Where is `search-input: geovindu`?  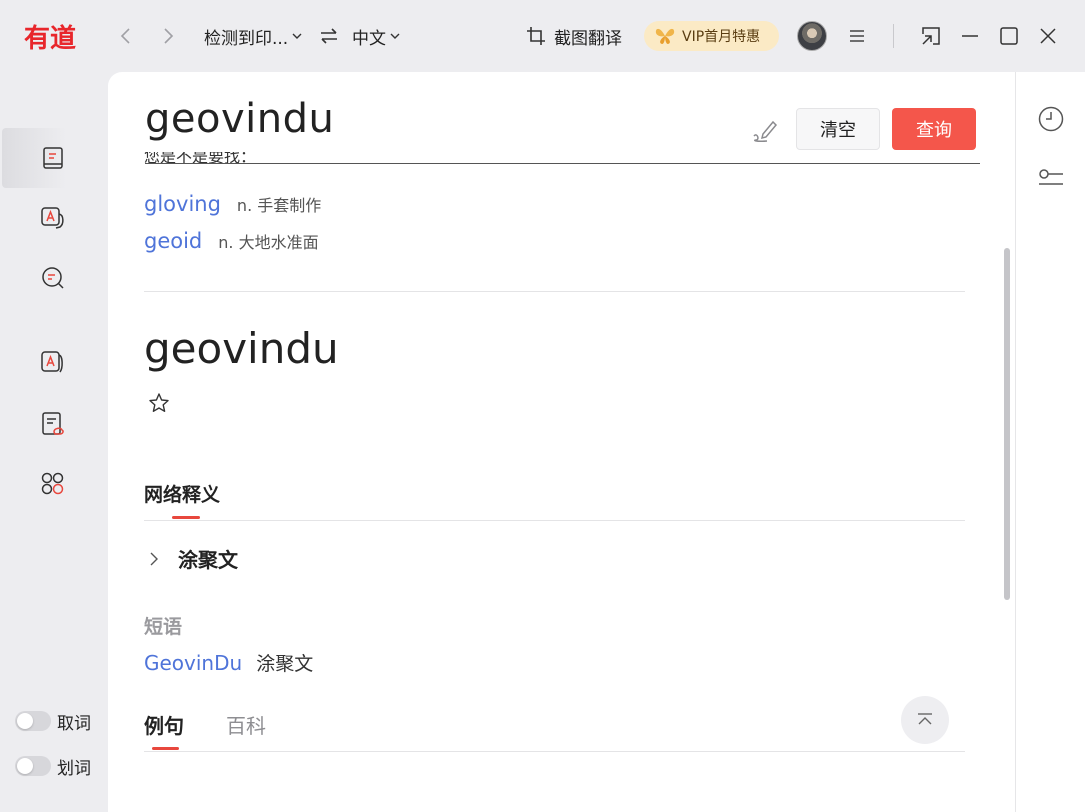 search-input: geovindu is located at coordinates (239, 119).